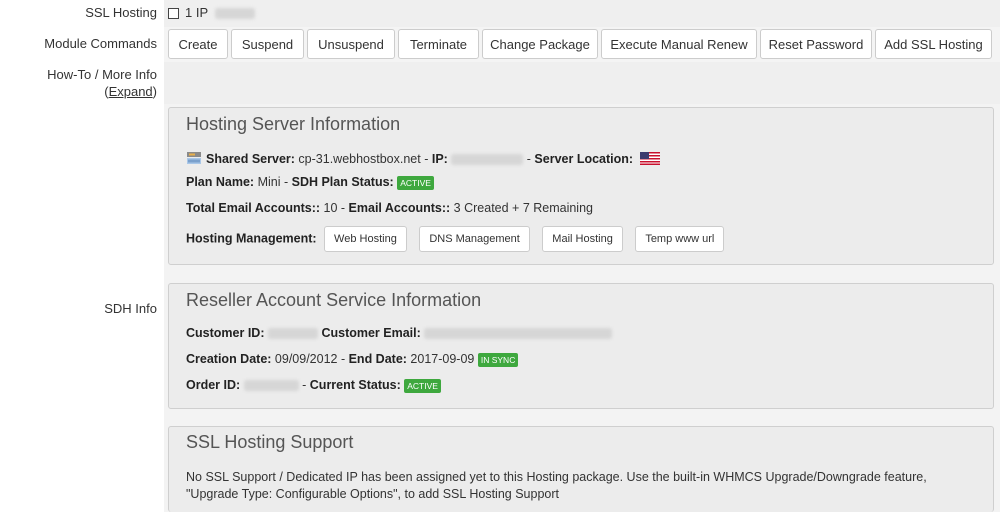 The width and height of the screenshot is (1000, 512). I want to click on total-email-label: Total Email Accounts::, so click(253, 208).